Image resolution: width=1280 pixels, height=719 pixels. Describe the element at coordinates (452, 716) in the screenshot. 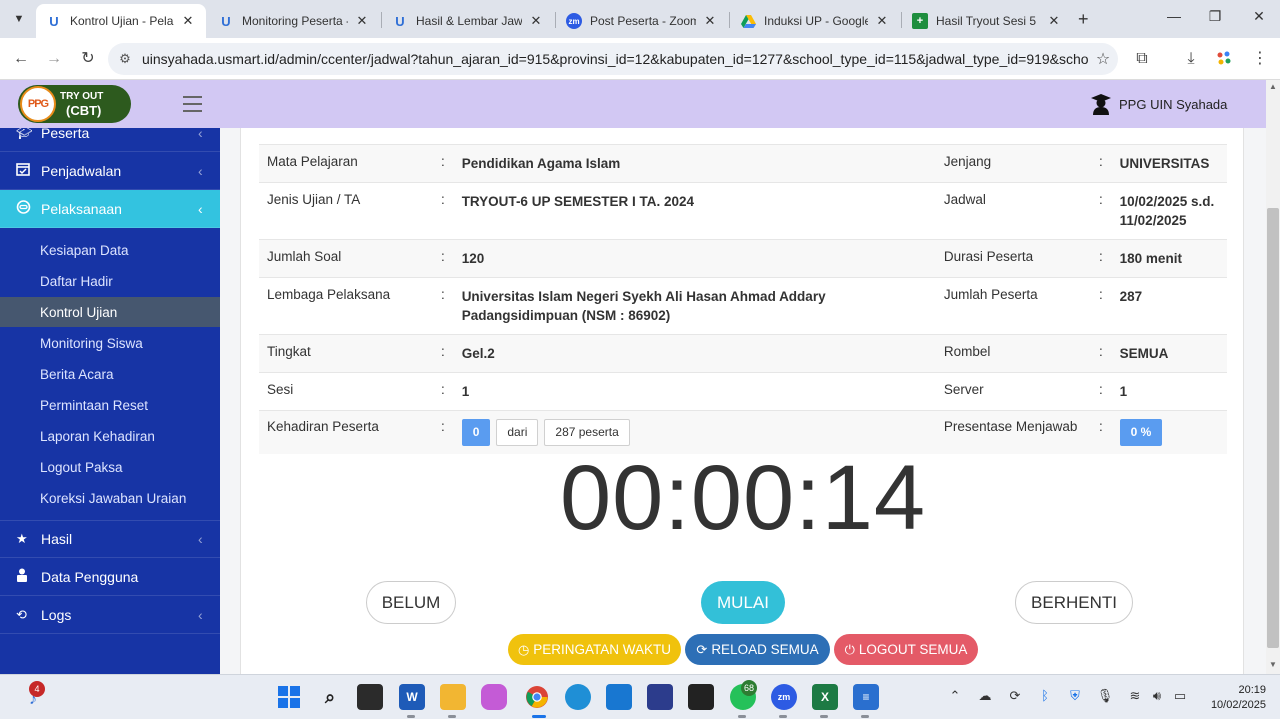

I see `running-indicator` at that location.